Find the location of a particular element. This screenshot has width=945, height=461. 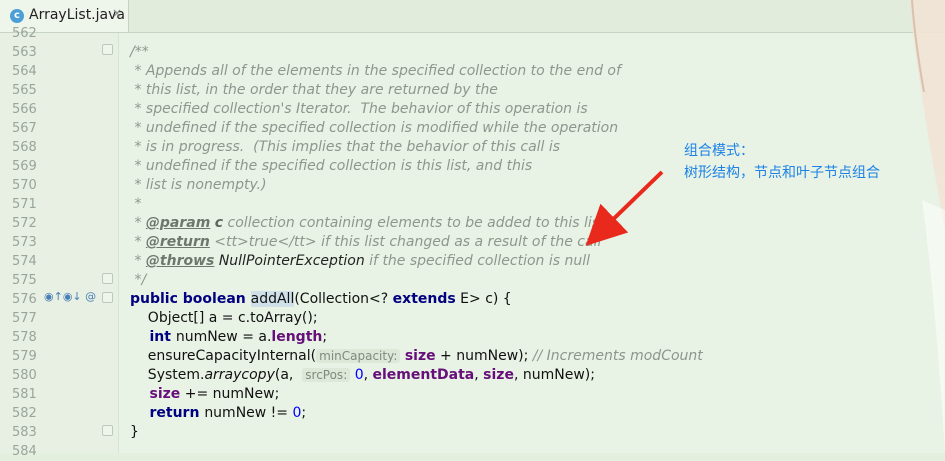

red-arrow-icon is located at coordinates (624, 208).